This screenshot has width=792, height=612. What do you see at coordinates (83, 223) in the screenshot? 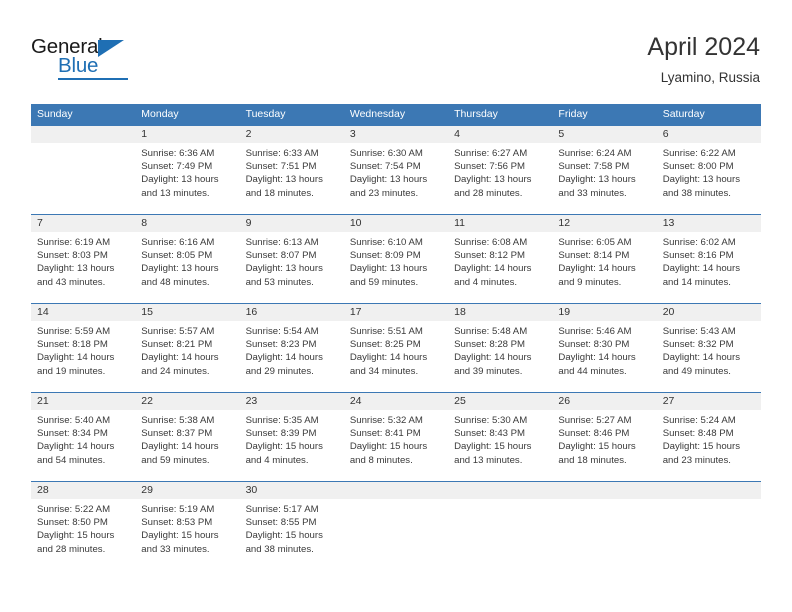
I see `day-number-7: 7` at bounding box center [83, 223].